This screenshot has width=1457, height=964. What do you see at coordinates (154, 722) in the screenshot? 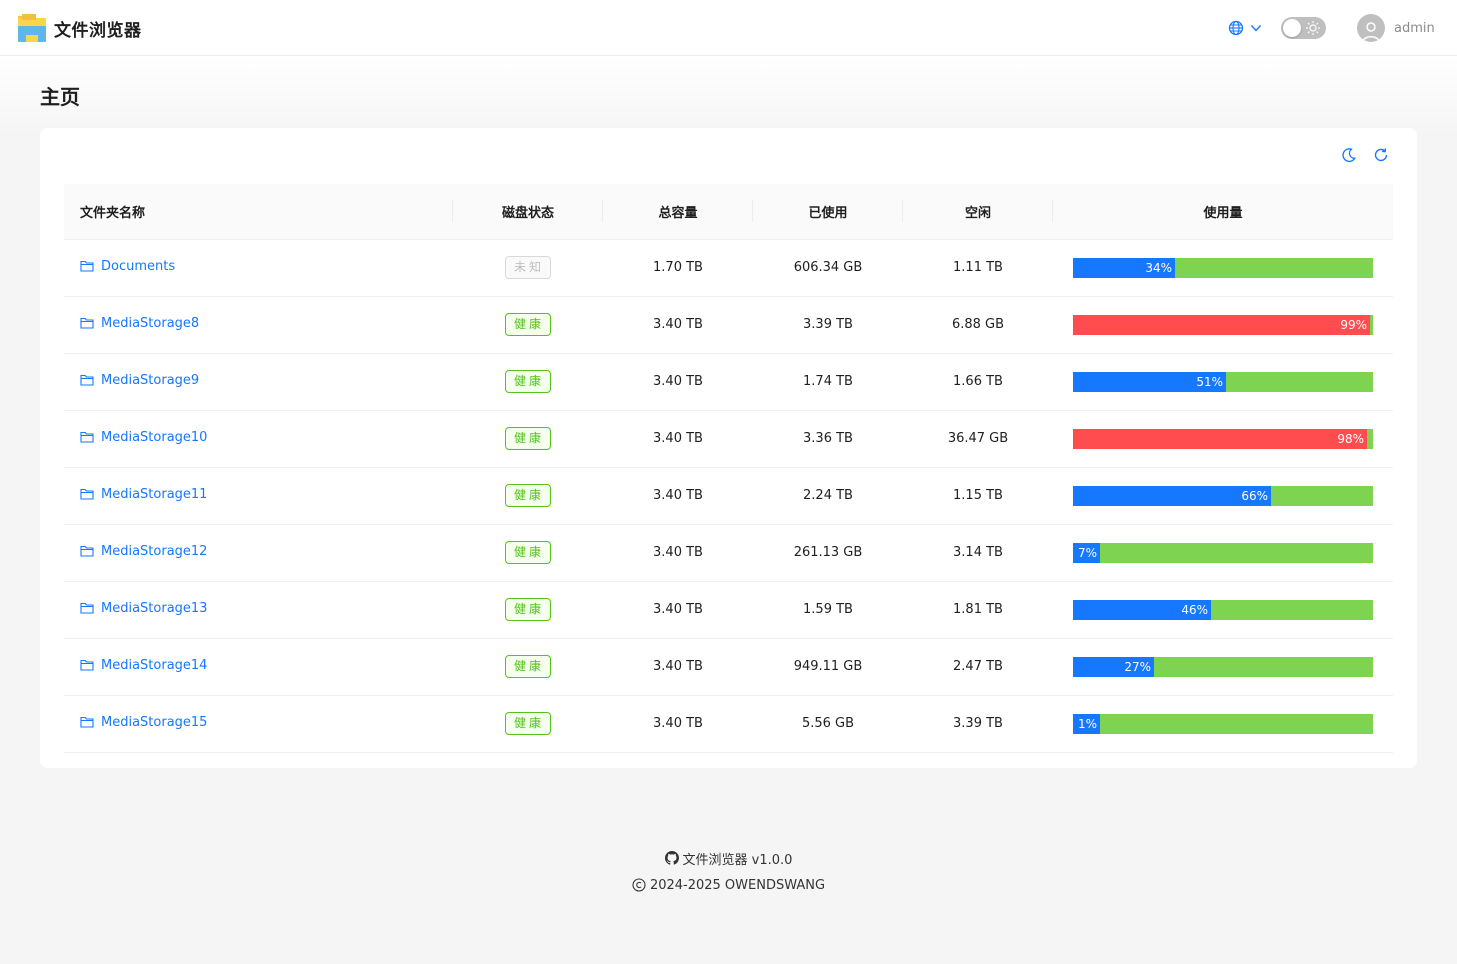
I see `folder-name: MediaStorage15` at bounding box center [154, 722].